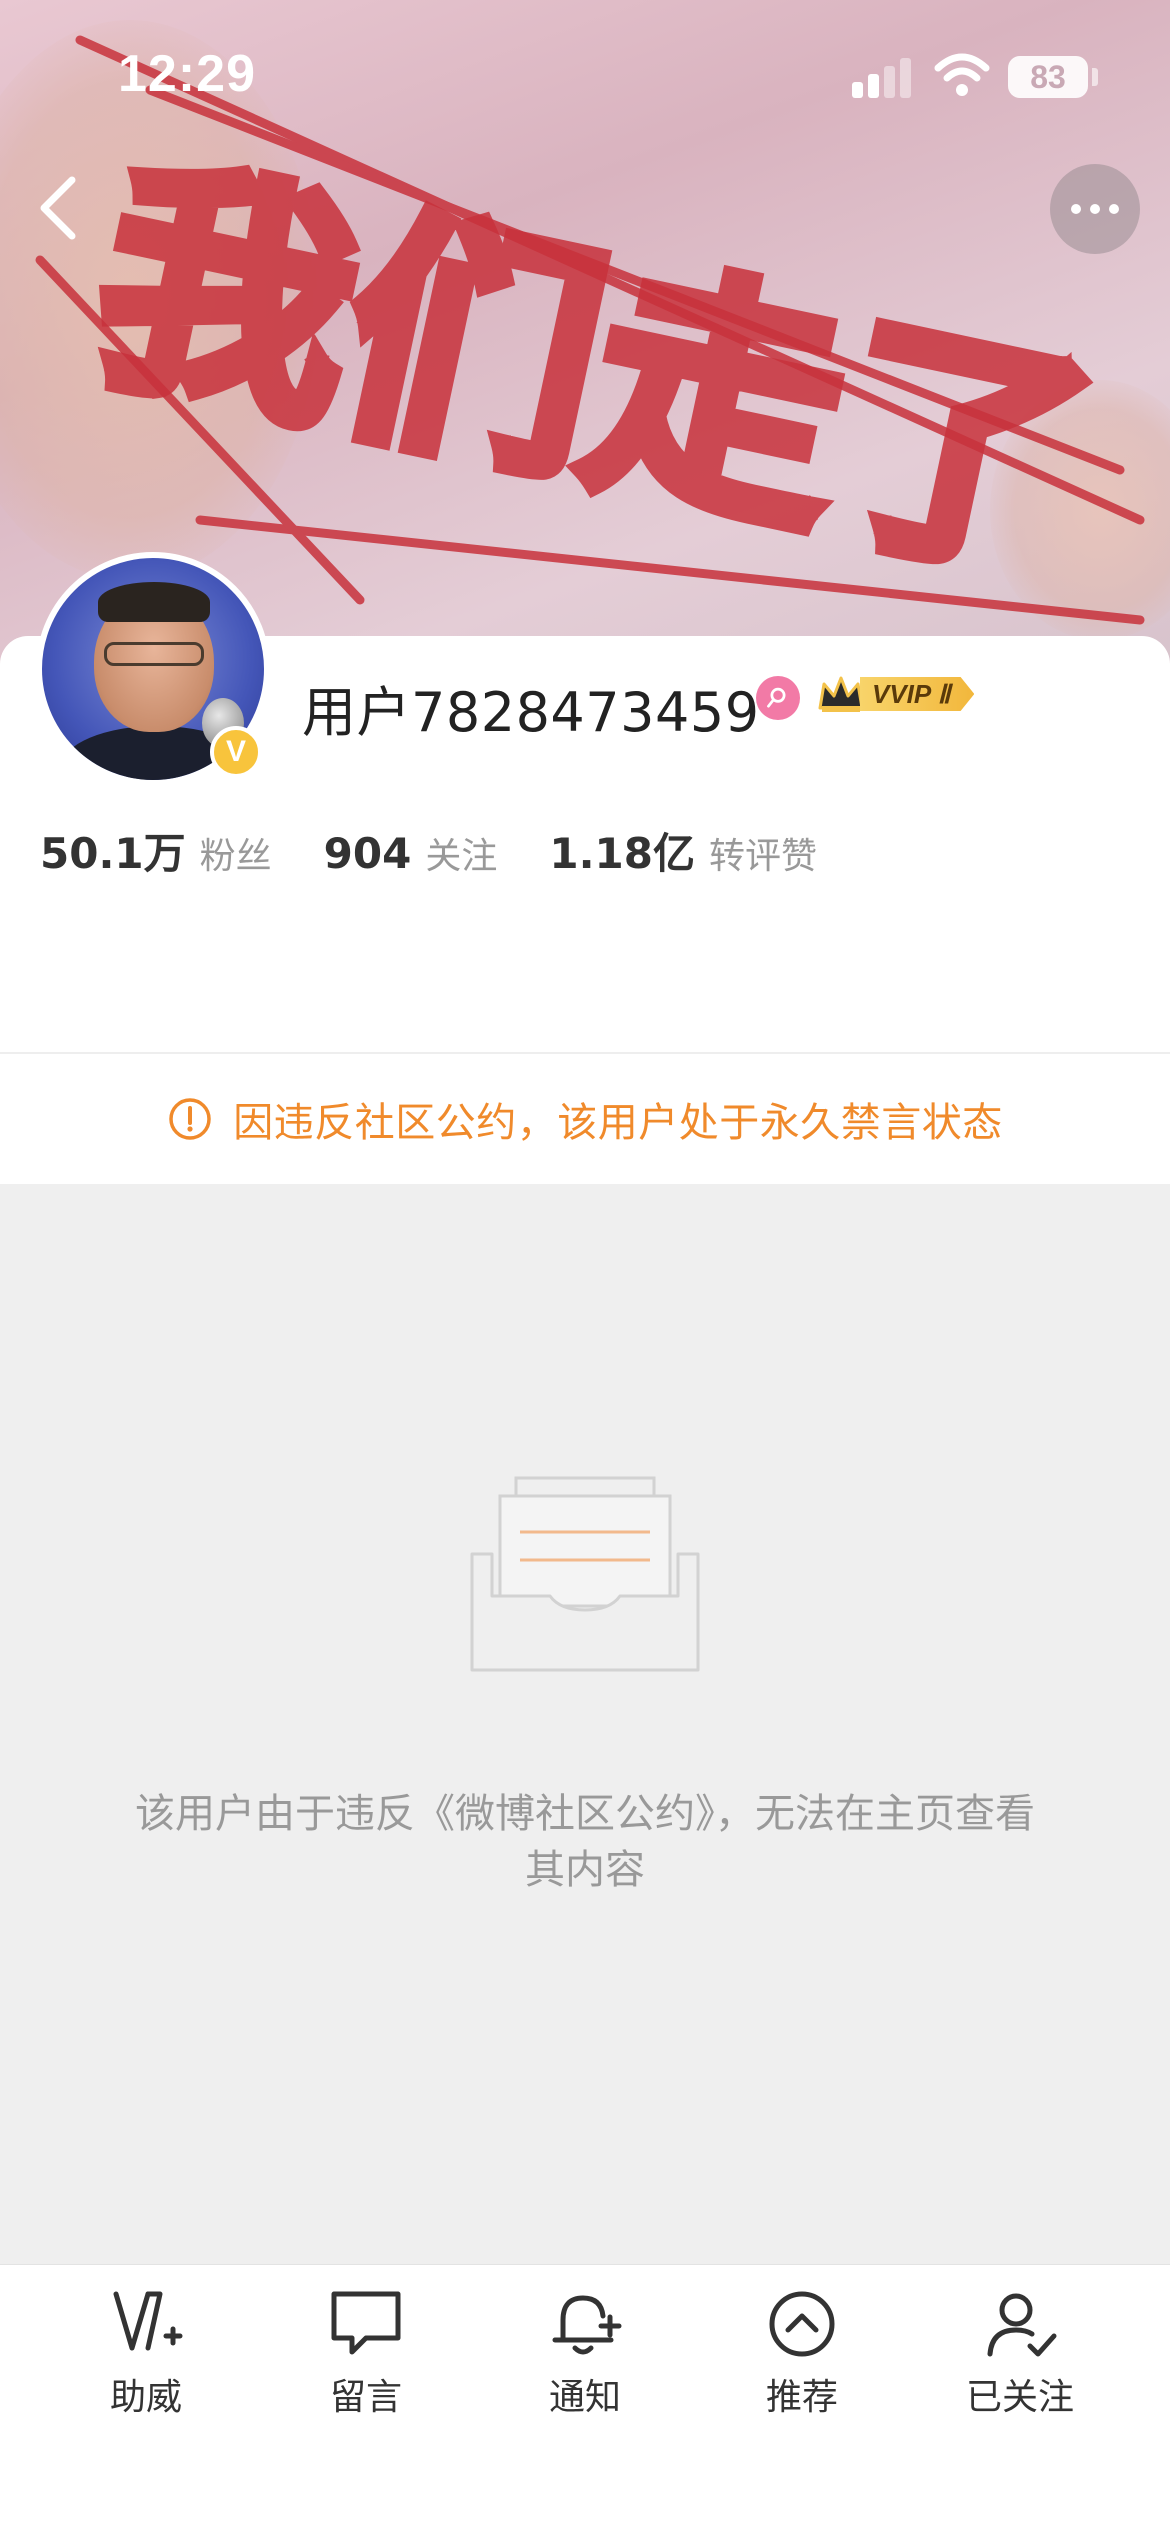 The image size is (1170, 2532). I want to click on recommend-up-icon, so click(802, 2324).